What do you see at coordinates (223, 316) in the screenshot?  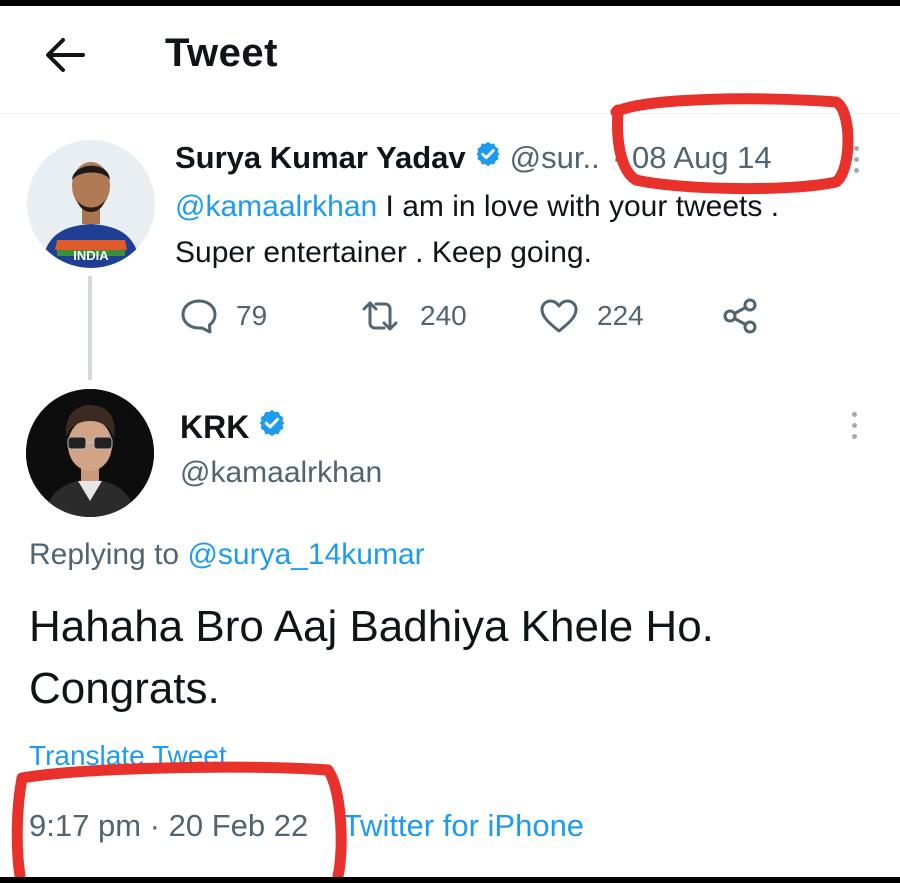 I see `reply-button: 79` at bounding box center [223, 316].